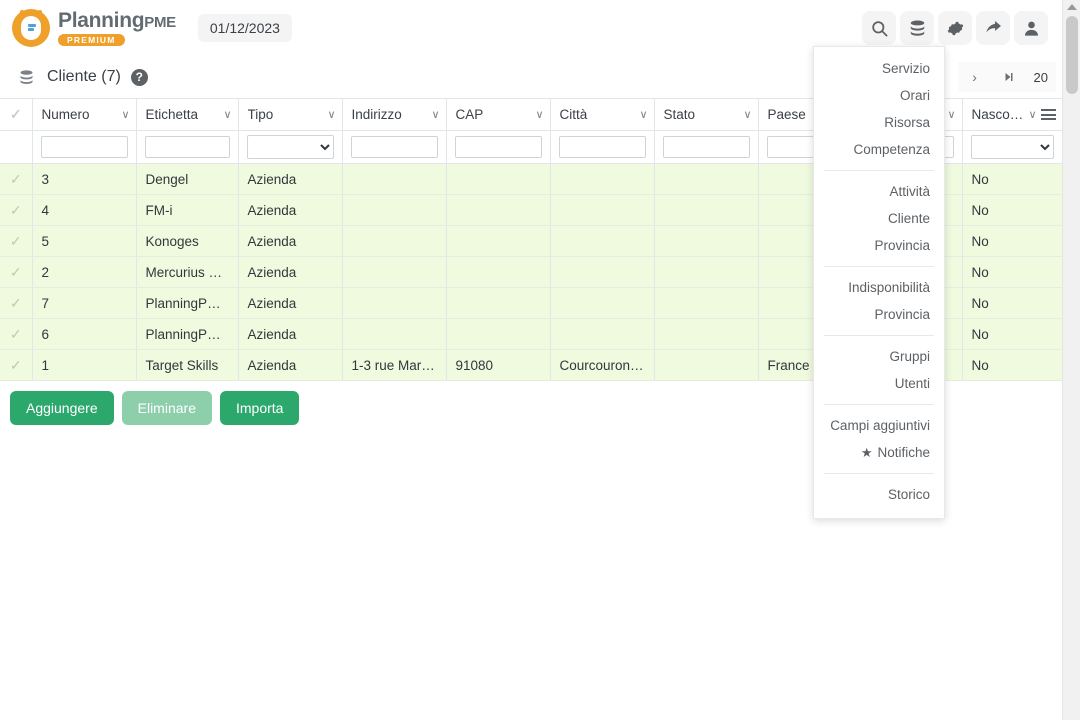 The image size is (1080, 720). Describe the element at coordinates (290, 147) in the screenshot. I see `filter-select-tipo` at that location.